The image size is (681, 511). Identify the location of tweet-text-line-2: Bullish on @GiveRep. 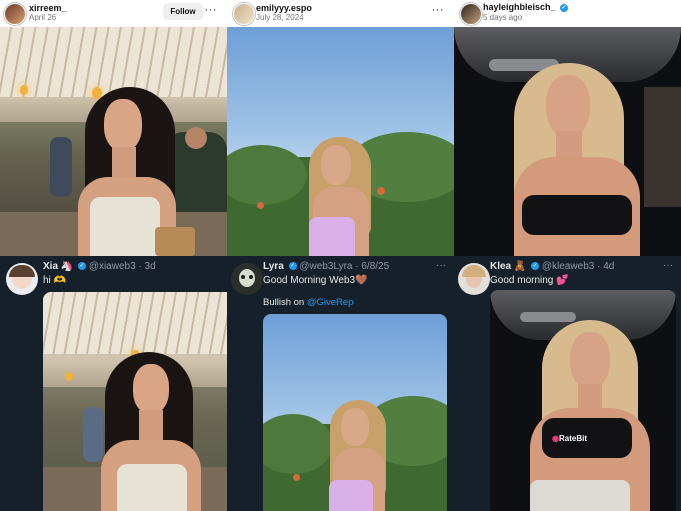
(308, 302).